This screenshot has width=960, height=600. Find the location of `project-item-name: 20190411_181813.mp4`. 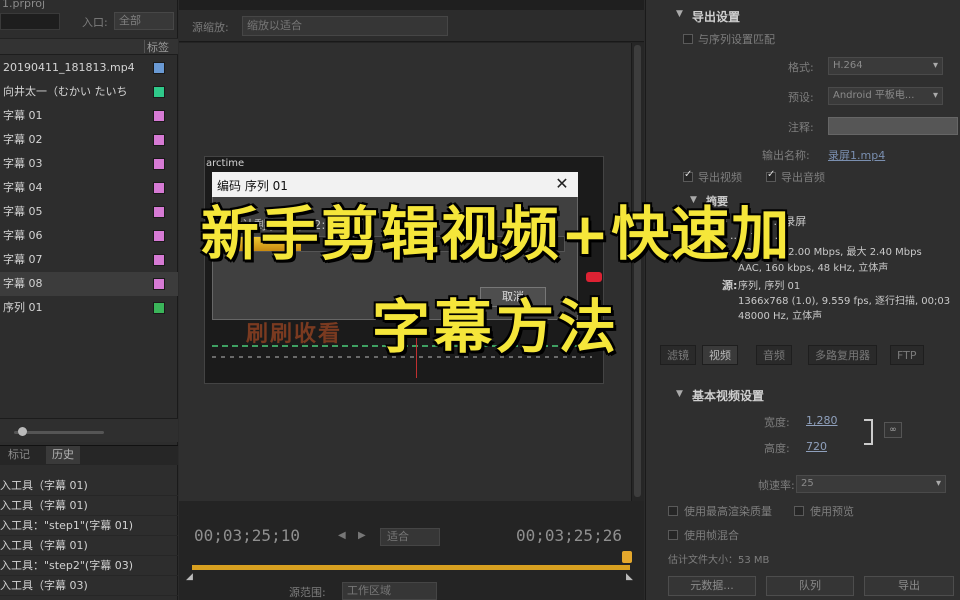

project-item-name: 20190411_181813.mp4 is located at coordinates (69, 67).